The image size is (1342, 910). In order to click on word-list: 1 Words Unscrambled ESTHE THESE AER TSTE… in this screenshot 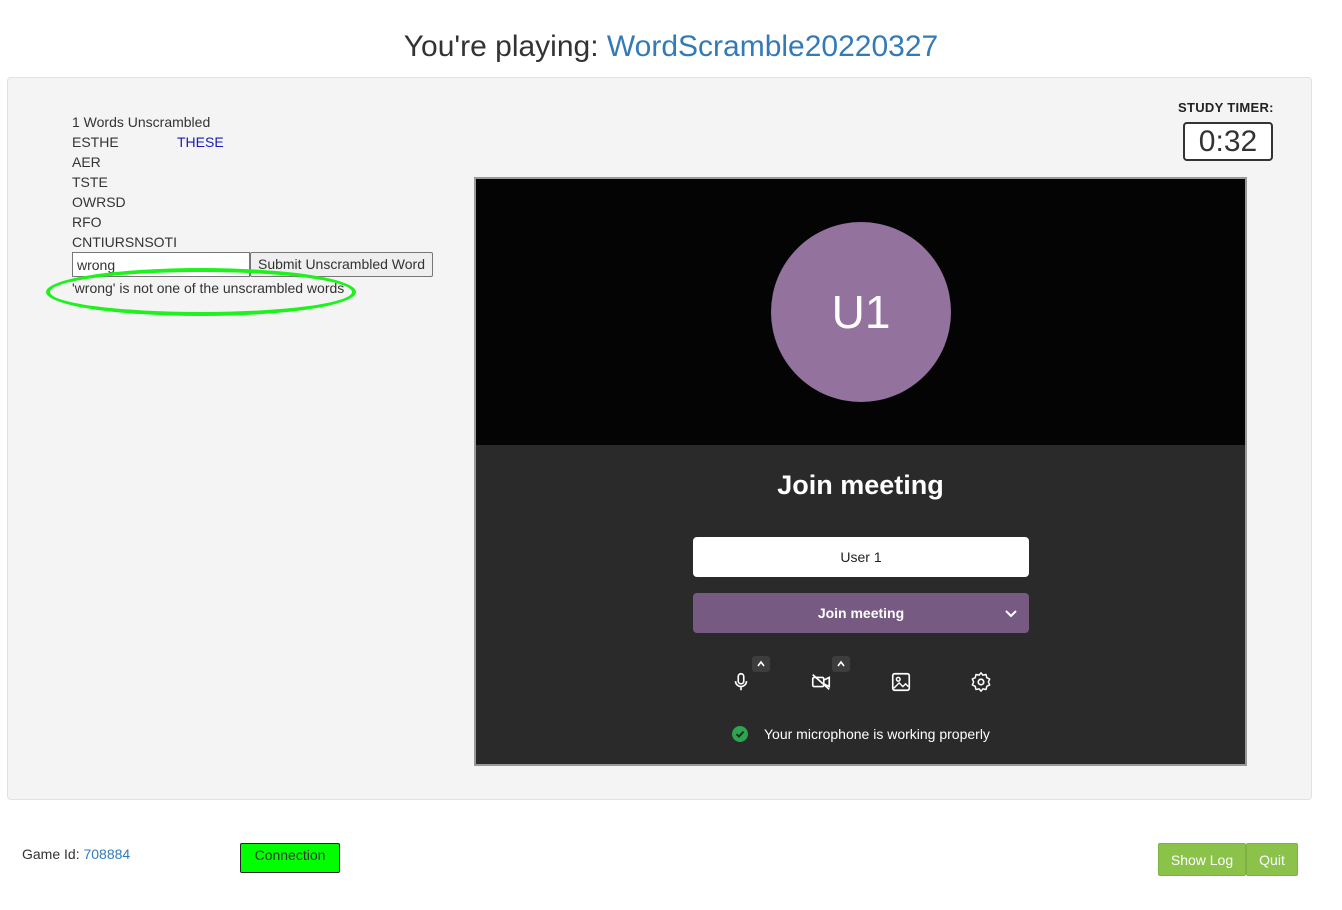, I will do `click(148, 182)`.